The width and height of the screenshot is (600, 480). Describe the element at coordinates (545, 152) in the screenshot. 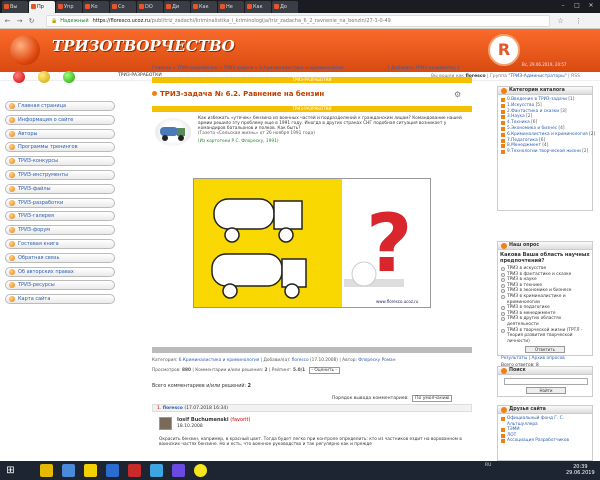

I see `category-link: 9.Технологии творческой жизни [2]` at that location.